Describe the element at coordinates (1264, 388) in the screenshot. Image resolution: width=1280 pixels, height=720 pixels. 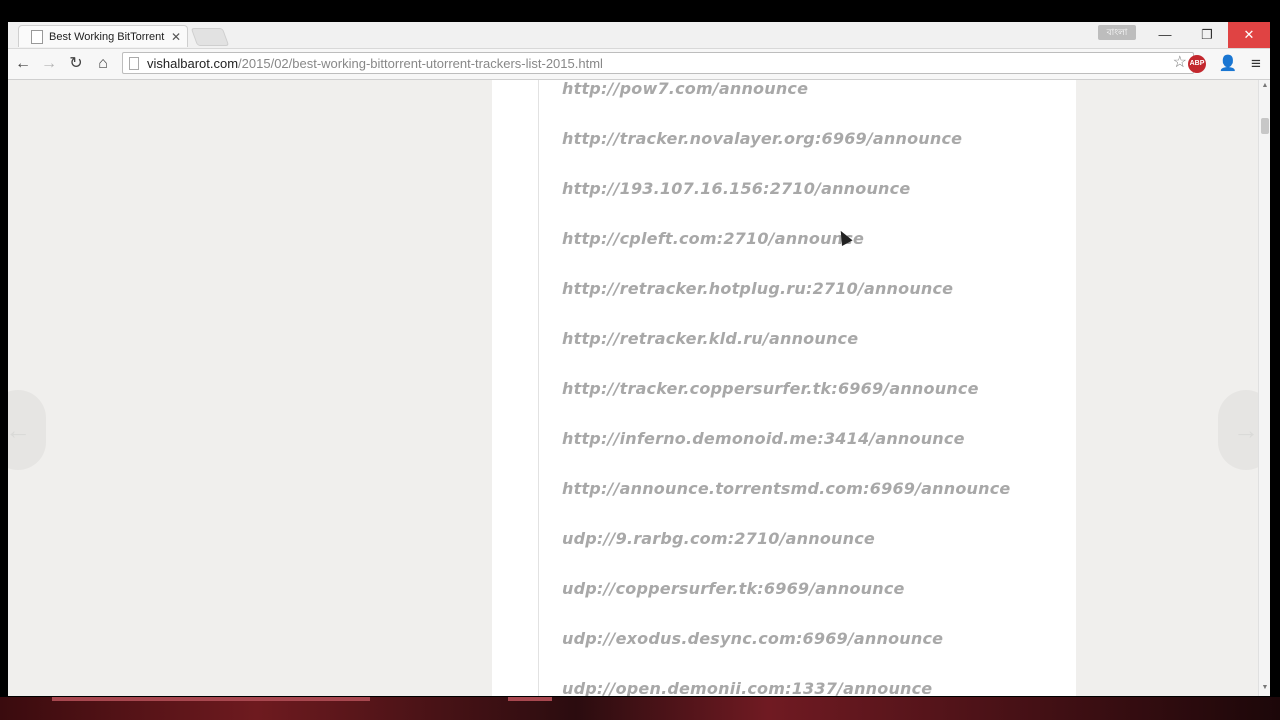
I see `vertical-scrollbar: ▲ ▼` at that location.